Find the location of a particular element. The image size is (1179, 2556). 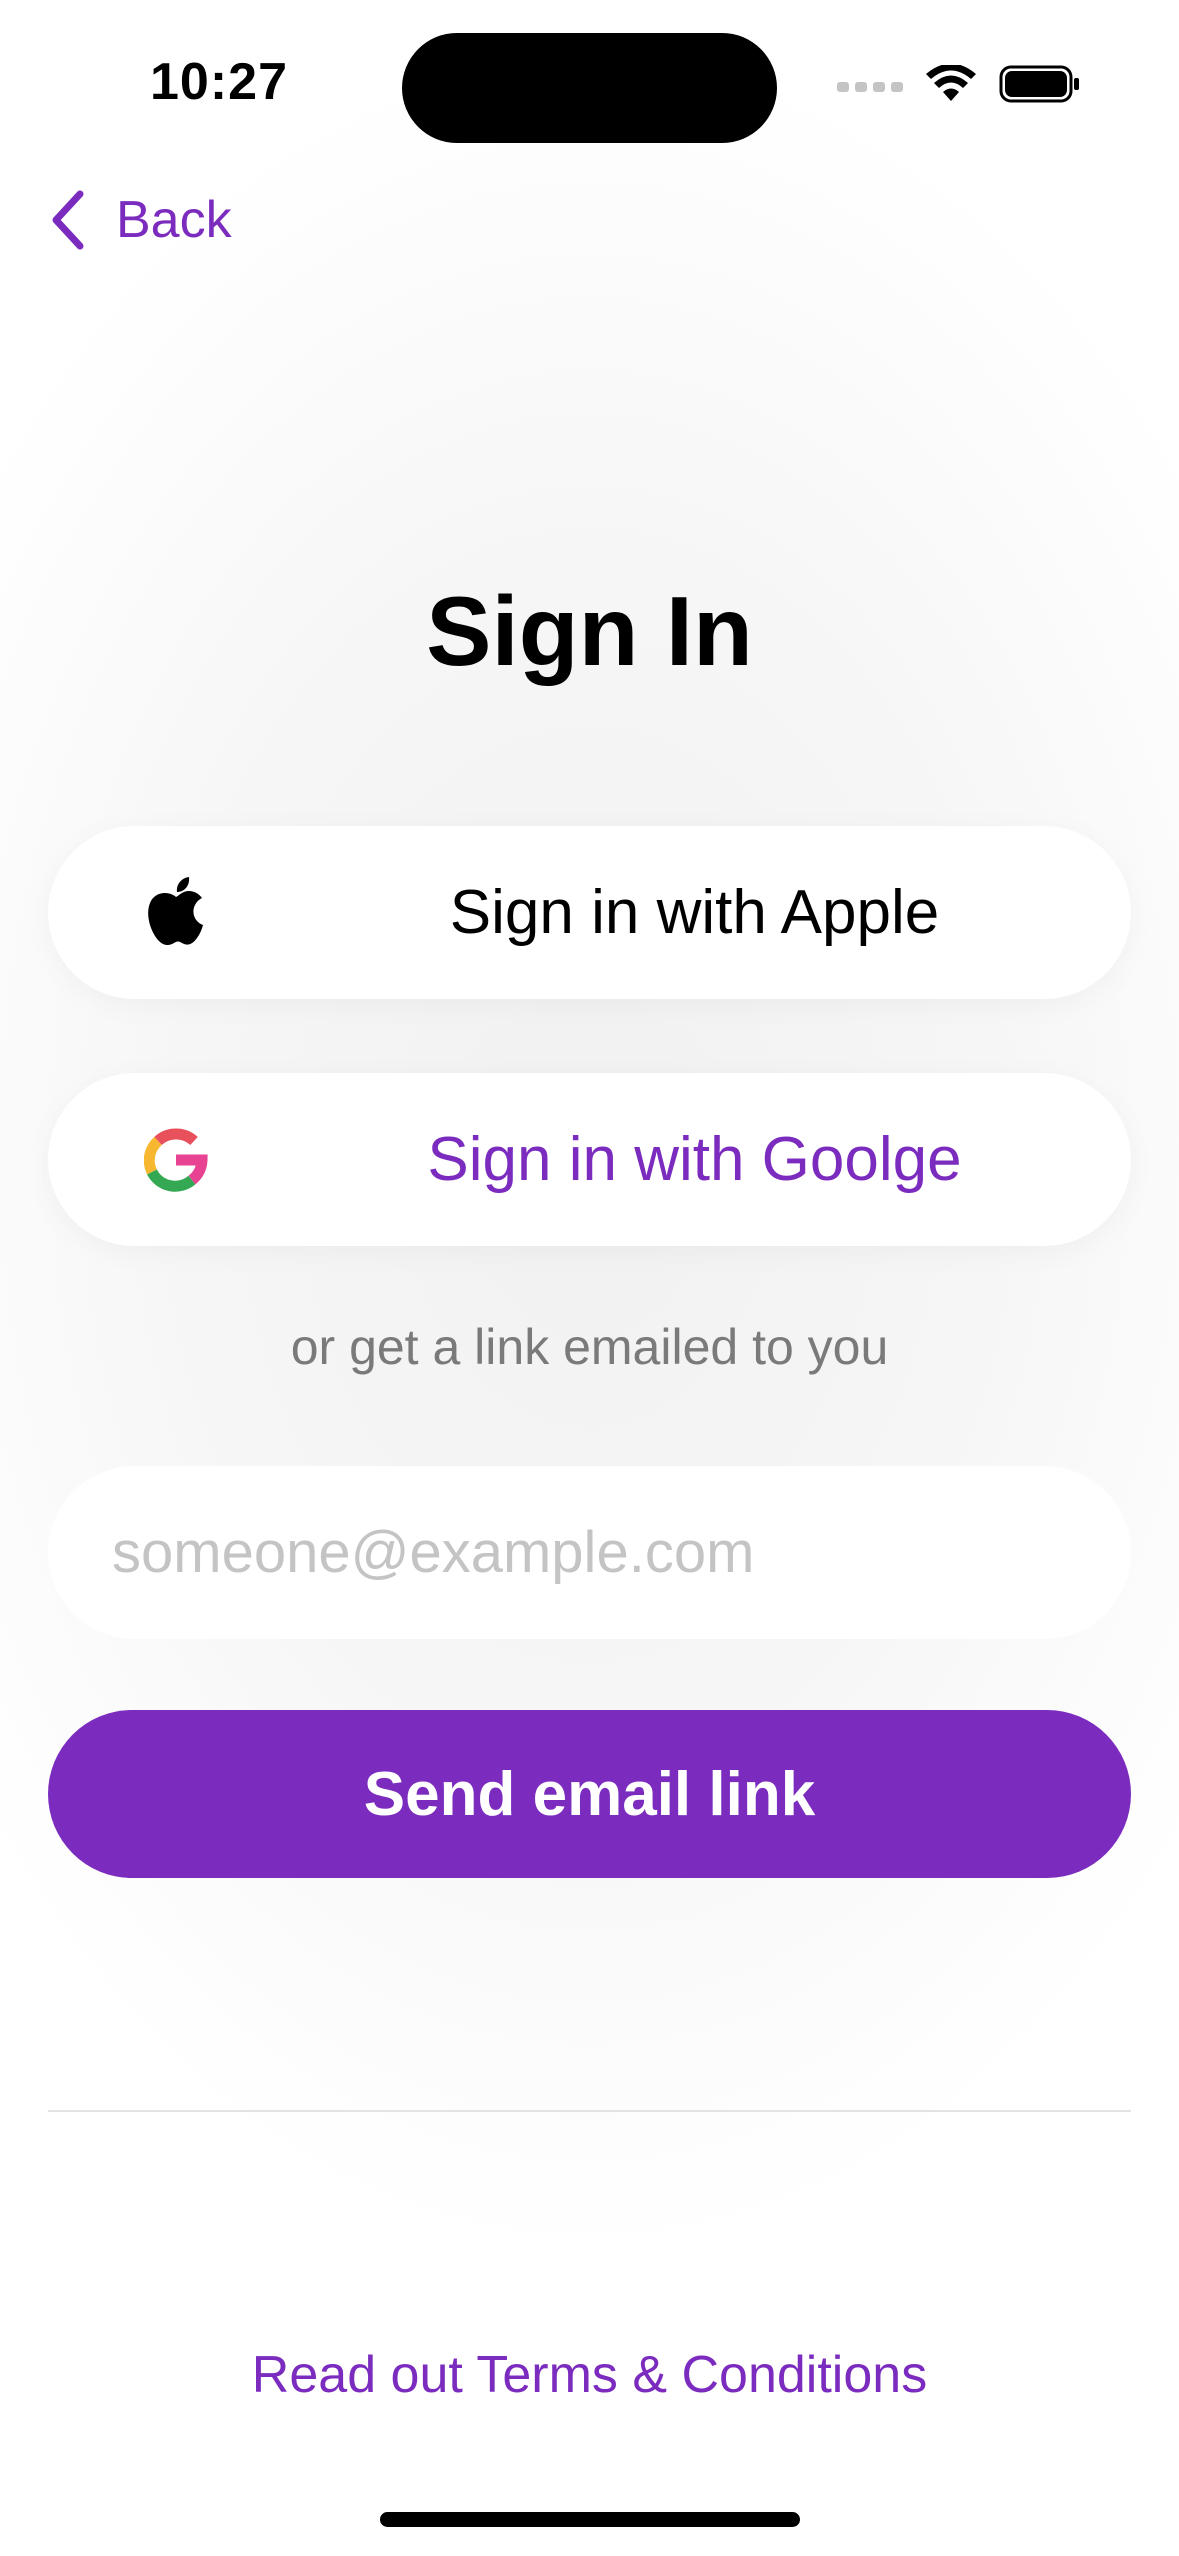

wifi-icon is located at coordinates (951, 85).